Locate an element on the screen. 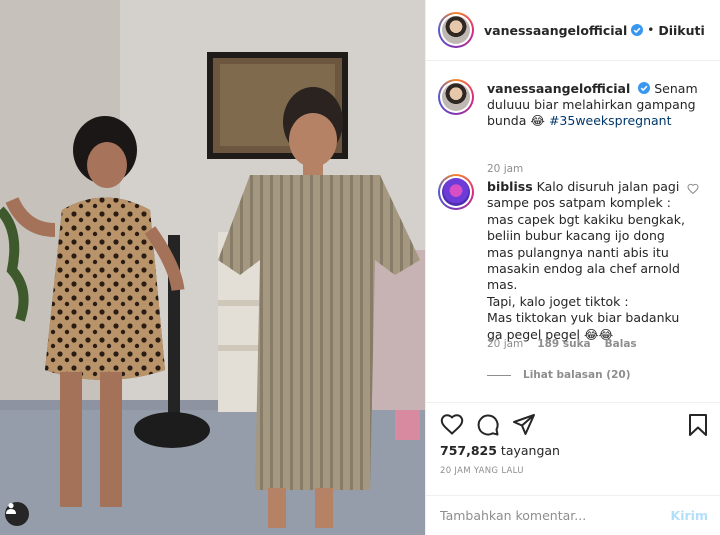  author-avatar is located at coordinates (456, 30).